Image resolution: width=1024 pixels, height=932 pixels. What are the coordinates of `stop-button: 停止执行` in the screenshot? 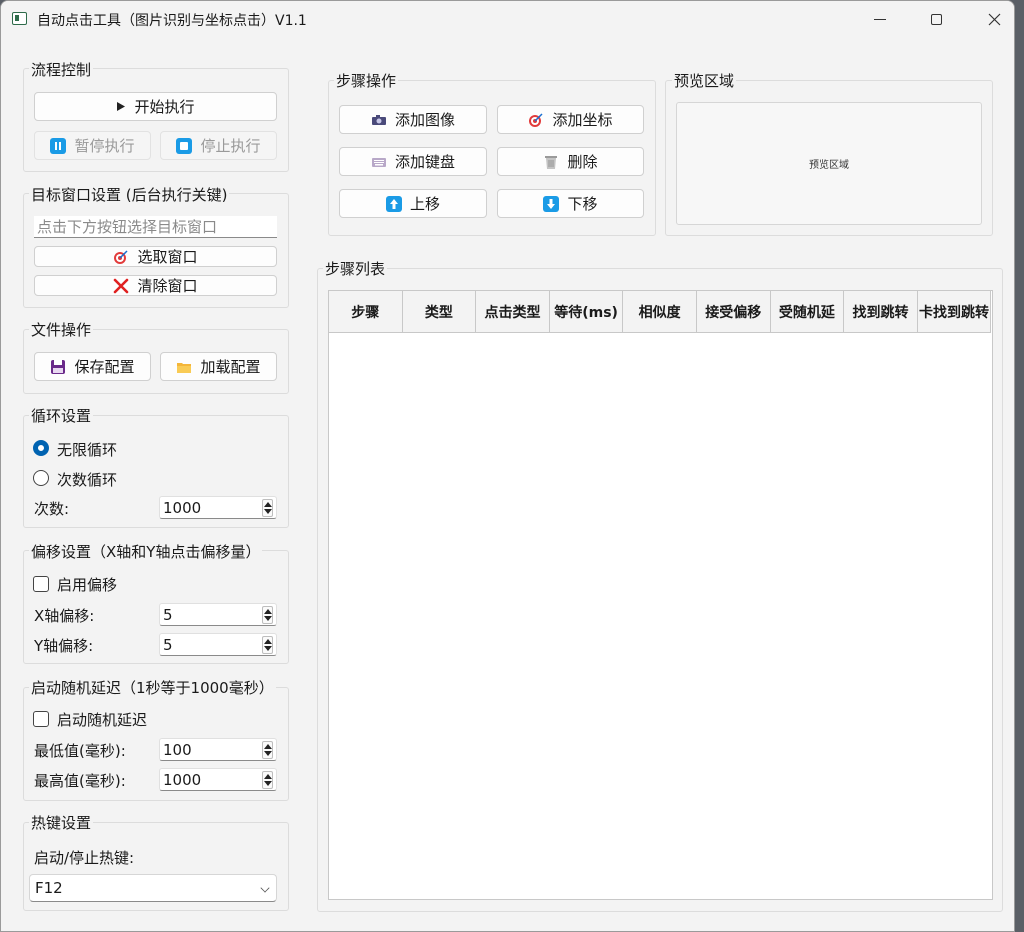 It's located at (218, 145).